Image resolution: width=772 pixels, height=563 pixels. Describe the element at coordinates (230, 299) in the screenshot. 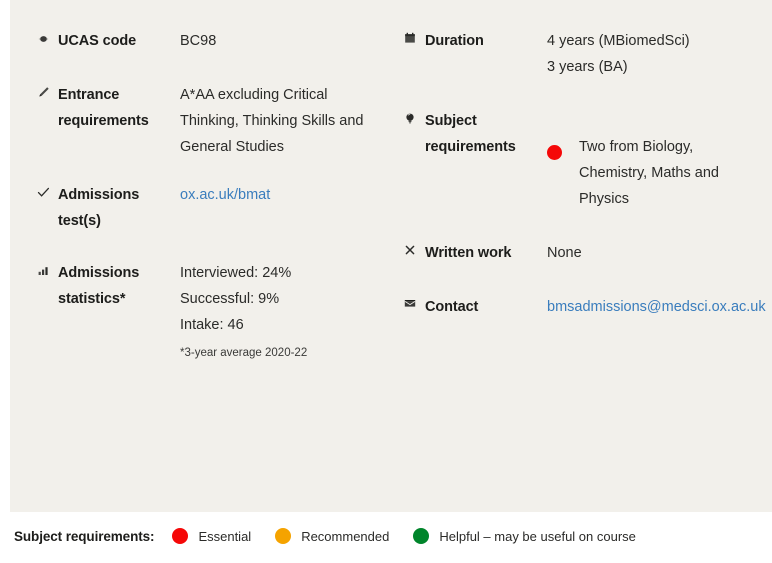

I see `stat-successful: Successful: 9%` at that location.